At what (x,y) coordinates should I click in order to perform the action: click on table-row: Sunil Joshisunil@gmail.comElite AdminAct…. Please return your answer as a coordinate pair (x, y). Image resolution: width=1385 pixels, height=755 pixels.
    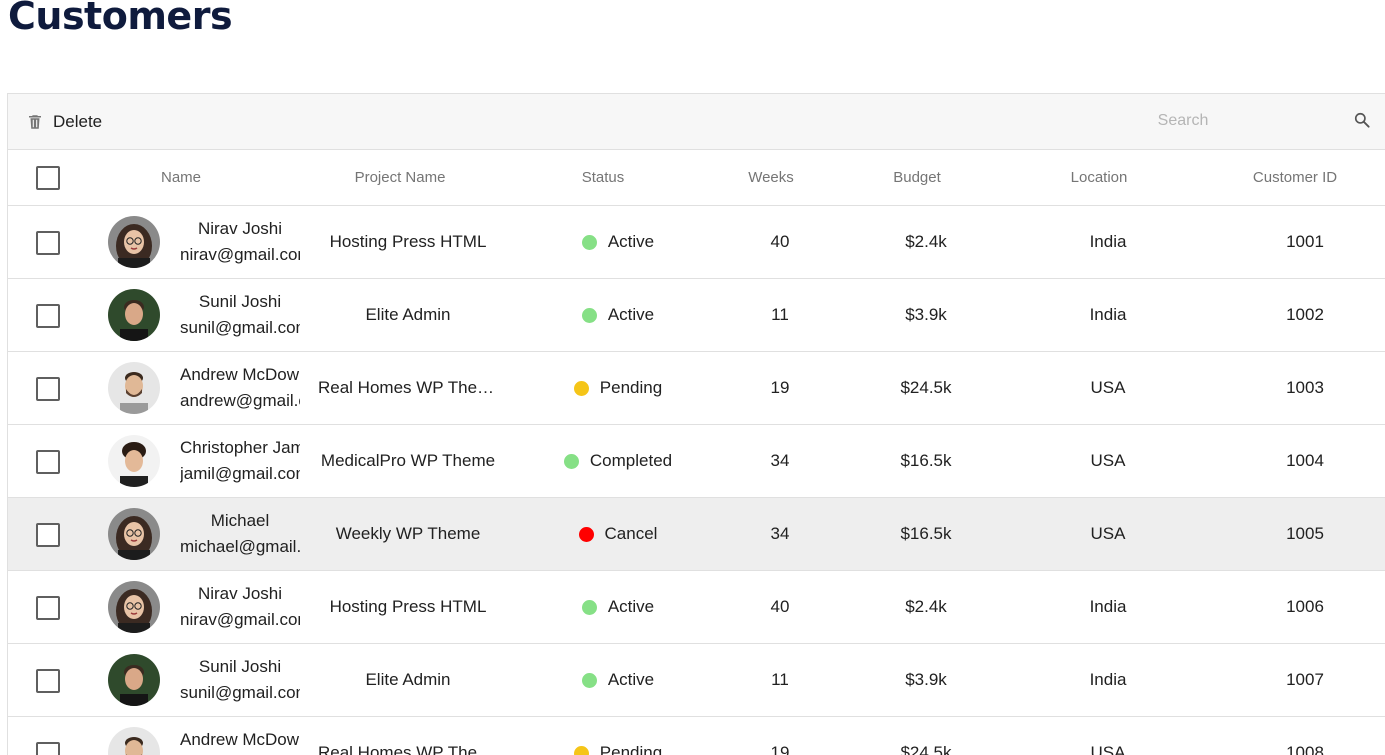
    Looking at the image, I should click on (696, 315).